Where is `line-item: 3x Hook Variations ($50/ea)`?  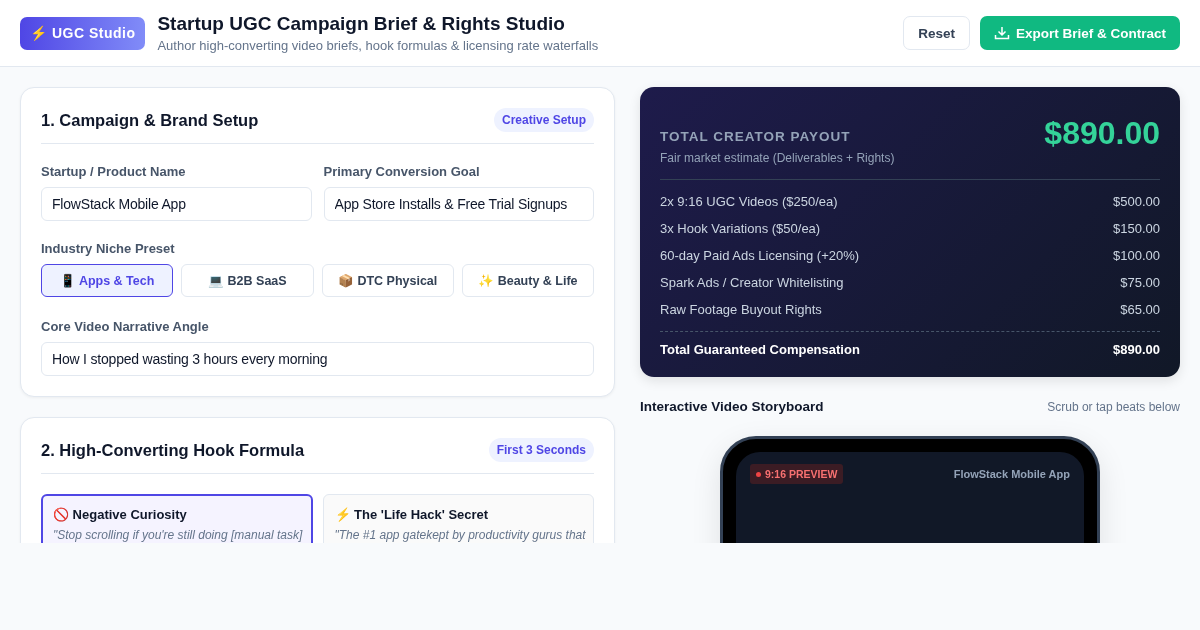 line-item: 3x Hook Variations ($50/ea) is located at coordinates (740, 228).